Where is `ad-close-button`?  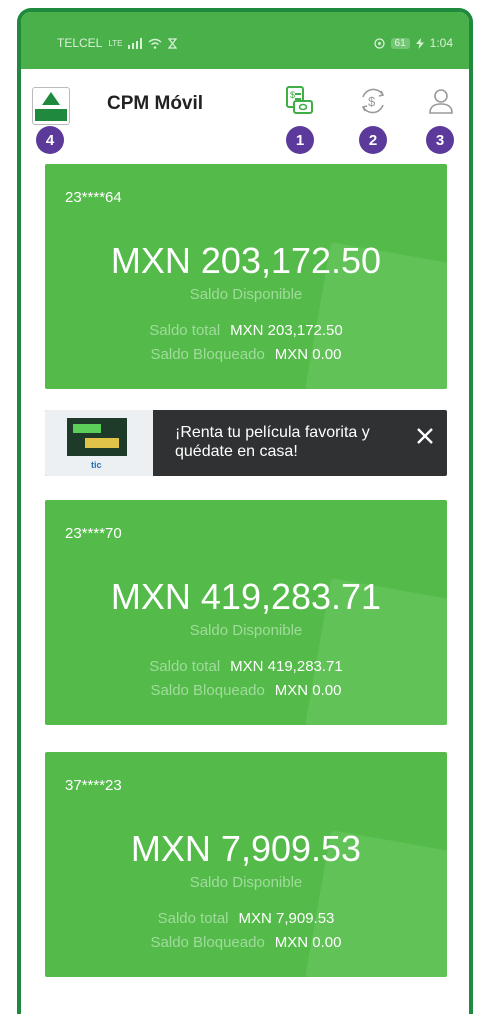
ad-close-button is located at coordinates (425, 436).